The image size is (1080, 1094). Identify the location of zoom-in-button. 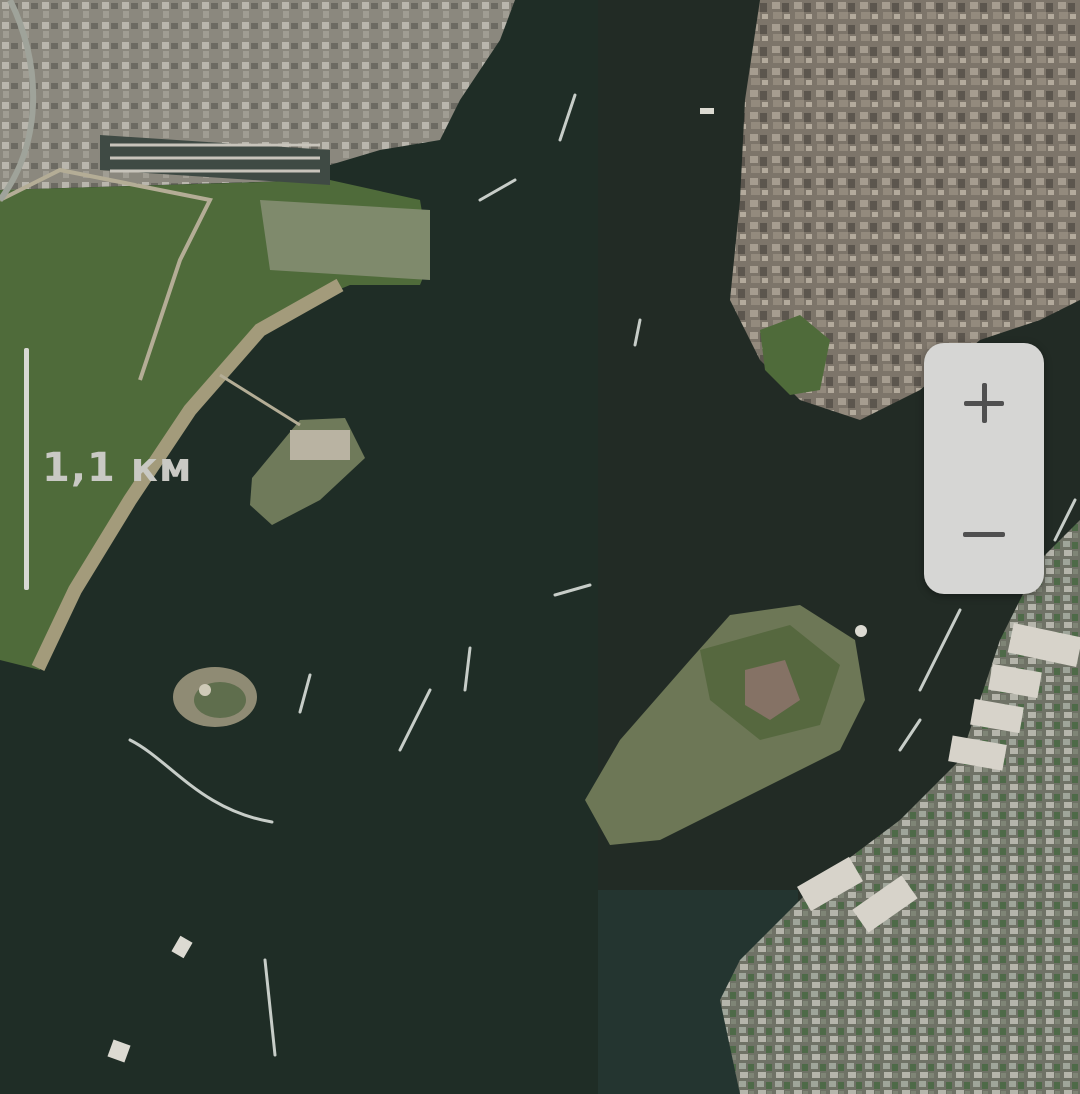
(984, 403).